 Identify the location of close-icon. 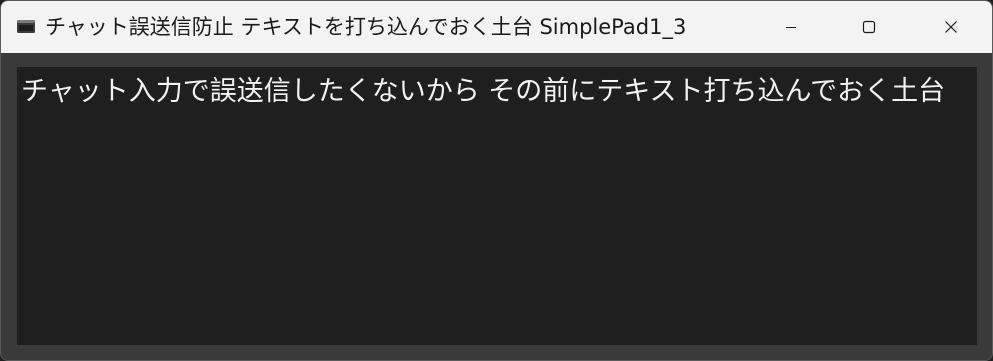
(951, 27).